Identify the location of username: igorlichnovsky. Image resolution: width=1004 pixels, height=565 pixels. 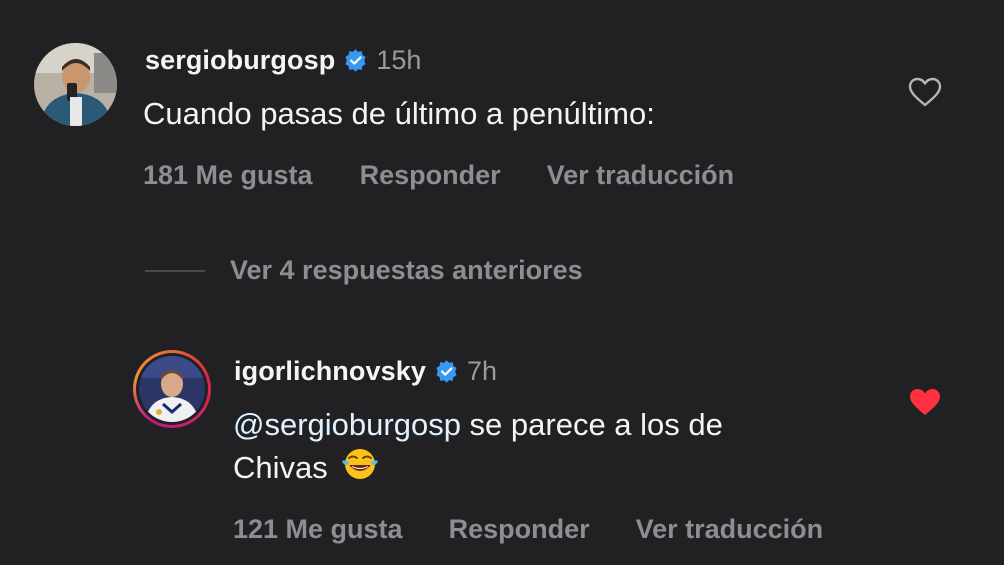
(330, 371).